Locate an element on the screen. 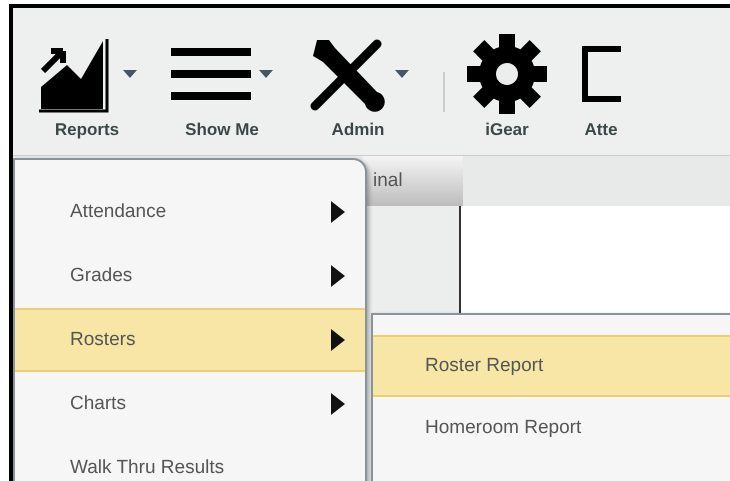 The width and height of the screenshot is (730, 481). toolbar-button: Atte is located at coordinates (601, 86).